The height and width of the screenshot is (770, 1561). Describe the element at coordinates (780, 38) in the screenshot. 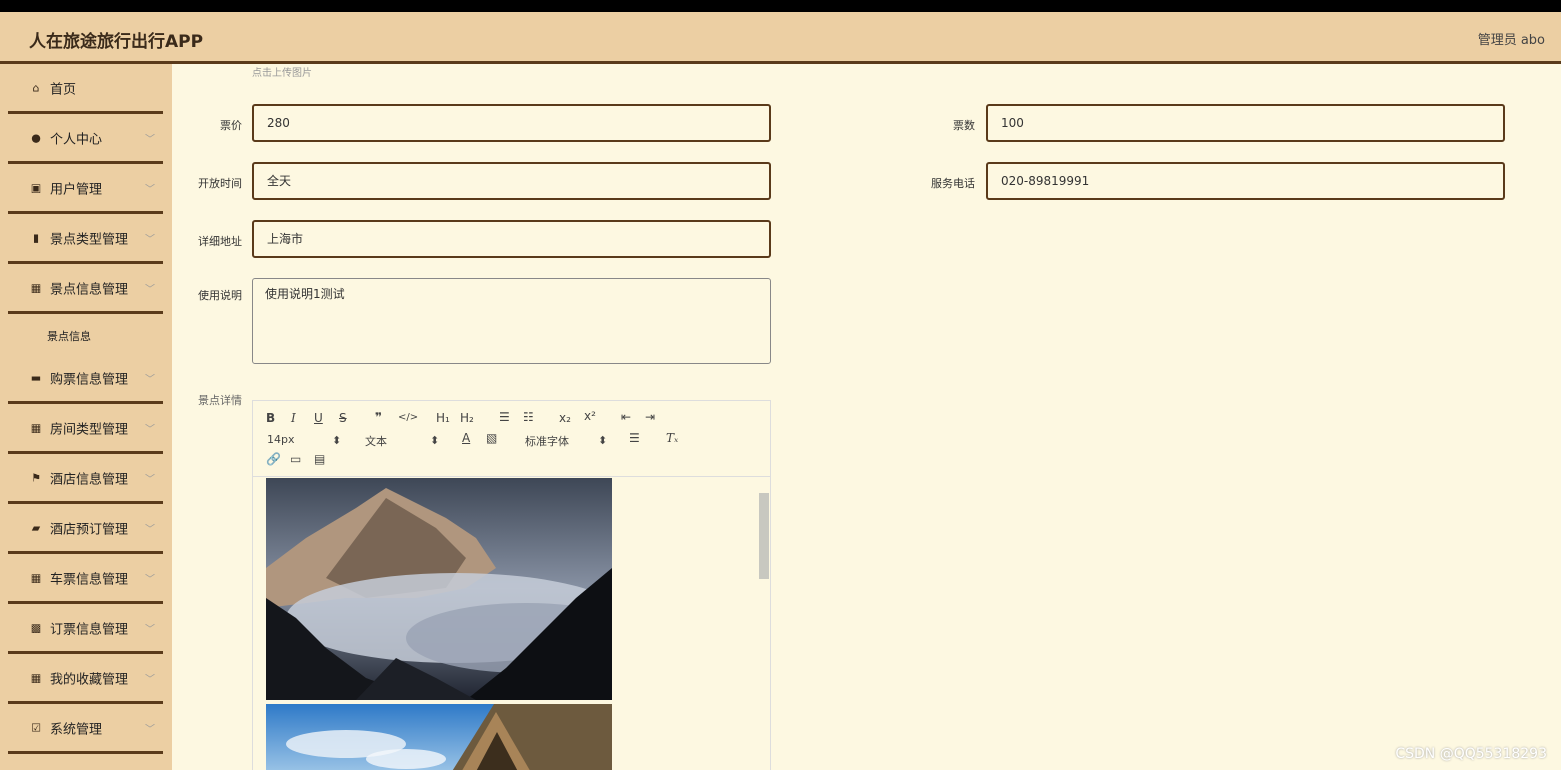

I see `app-header: 人在旅途旅行出行APP 管理员 abo` at that location.